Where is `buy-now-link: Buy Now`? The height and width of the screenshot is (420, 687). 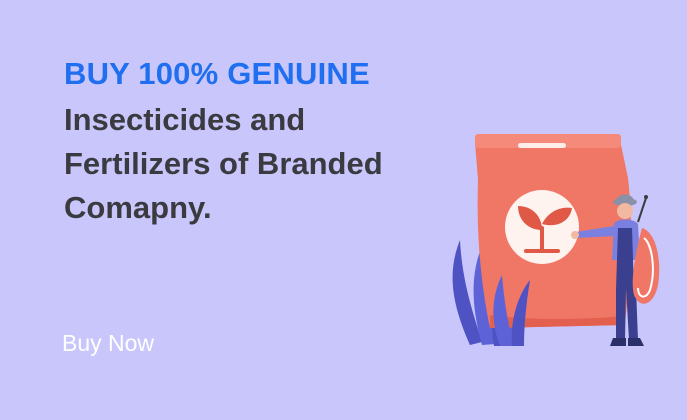
buy-now-link: Buy Now is located at coordinates (108, 343).